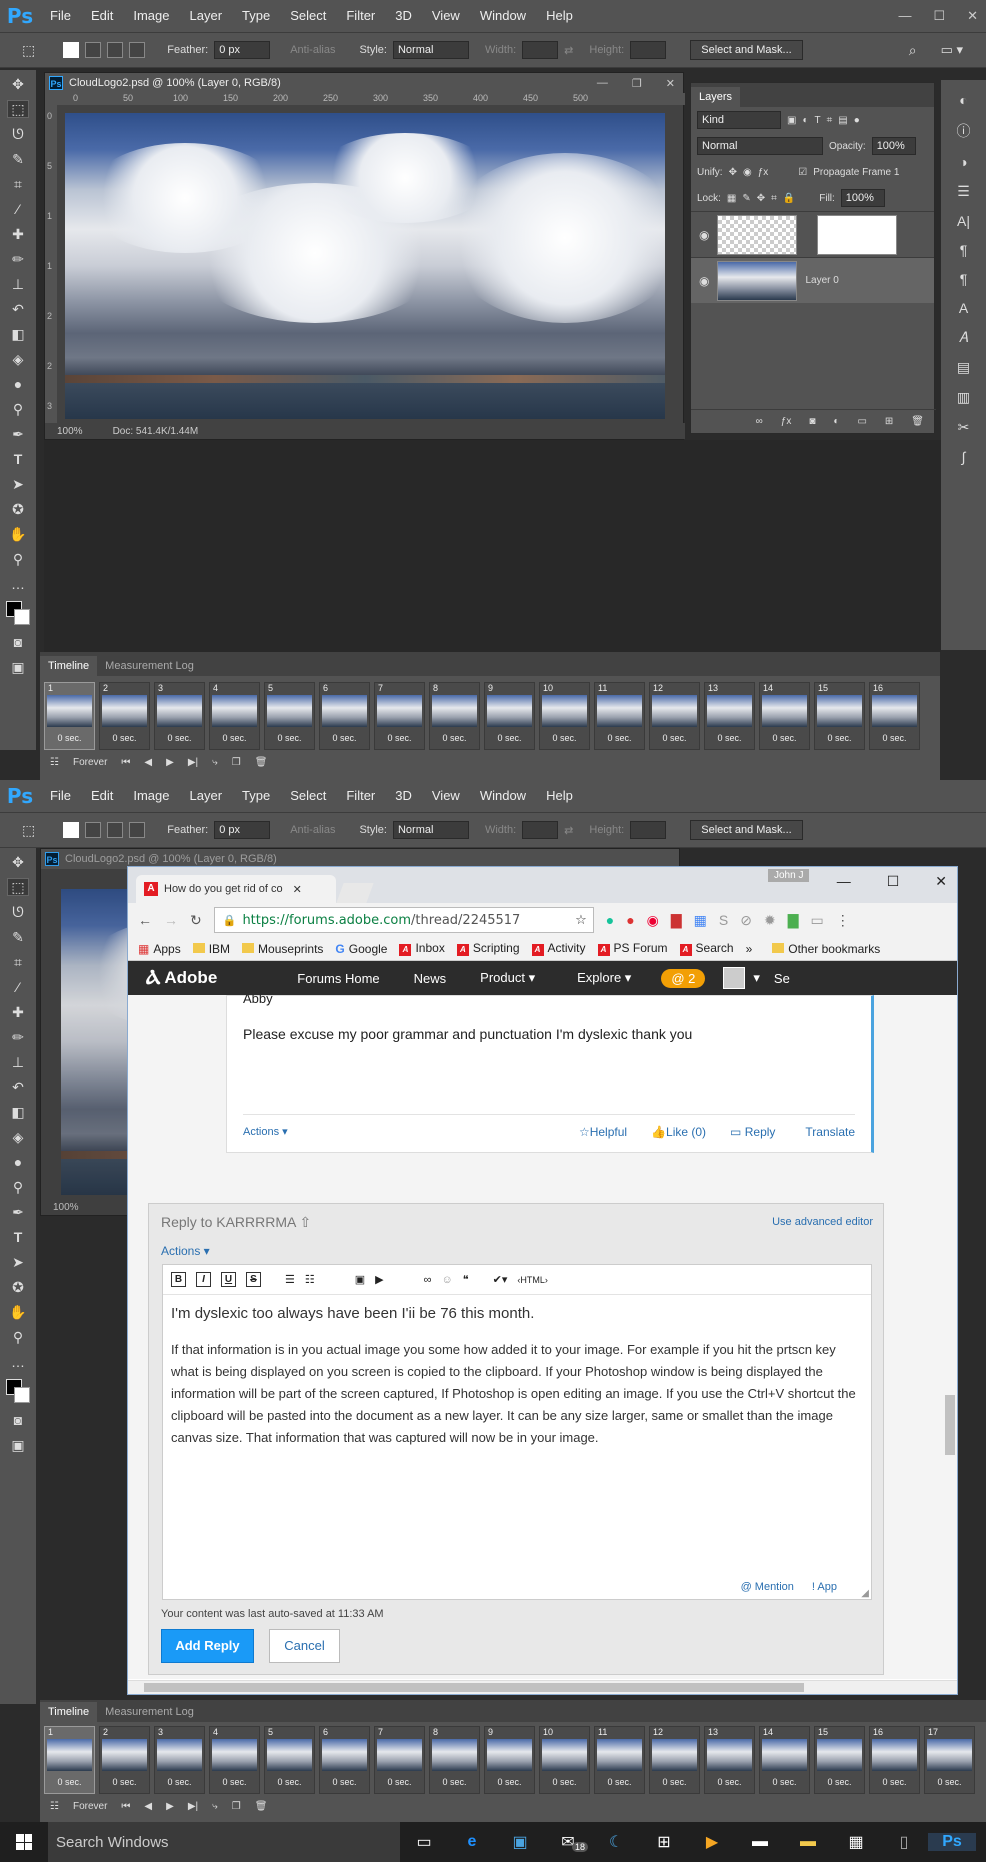 The height and width of the screenshot is (1862, 986). I want to click on propagate-checkbox: ☑, so click(802, 172).